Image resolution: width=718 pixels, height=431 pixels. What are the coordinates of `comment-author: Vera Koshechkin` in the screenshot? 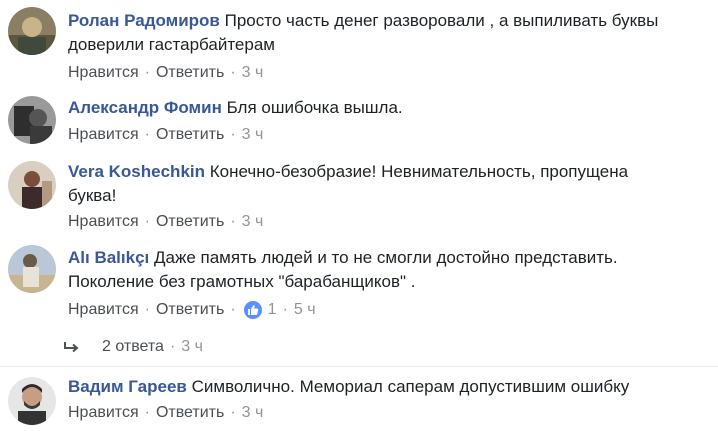 It's located at (136, 171).